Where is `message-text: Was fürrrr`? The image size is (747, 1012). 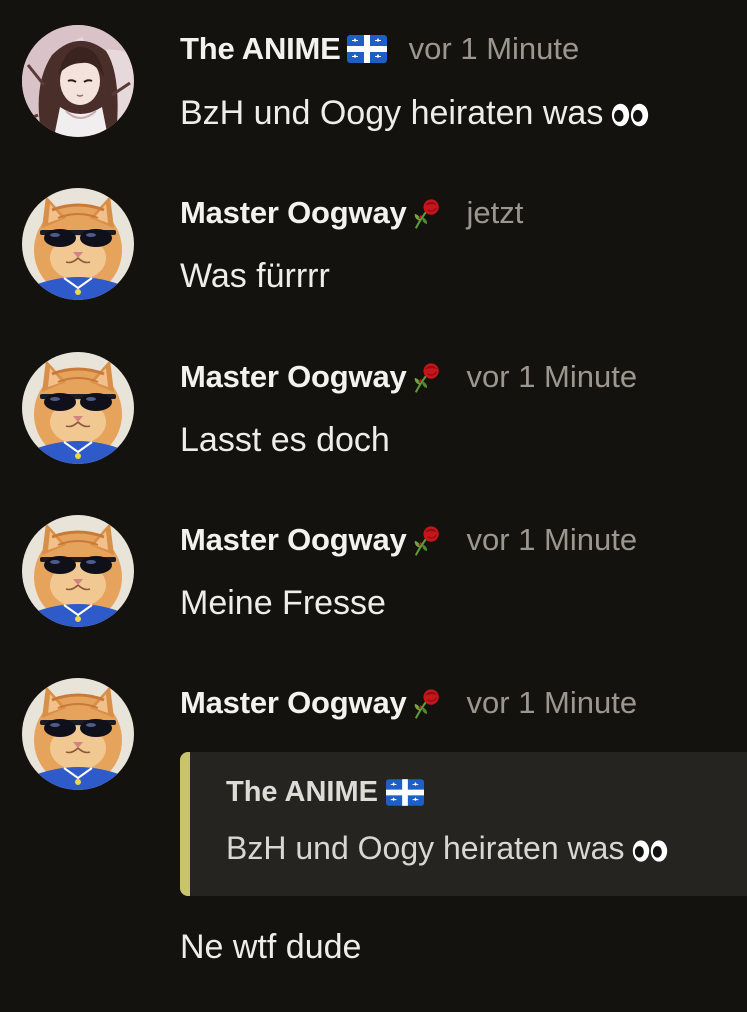
message-text: Was fürrrr is located at coordinates (255, 276).